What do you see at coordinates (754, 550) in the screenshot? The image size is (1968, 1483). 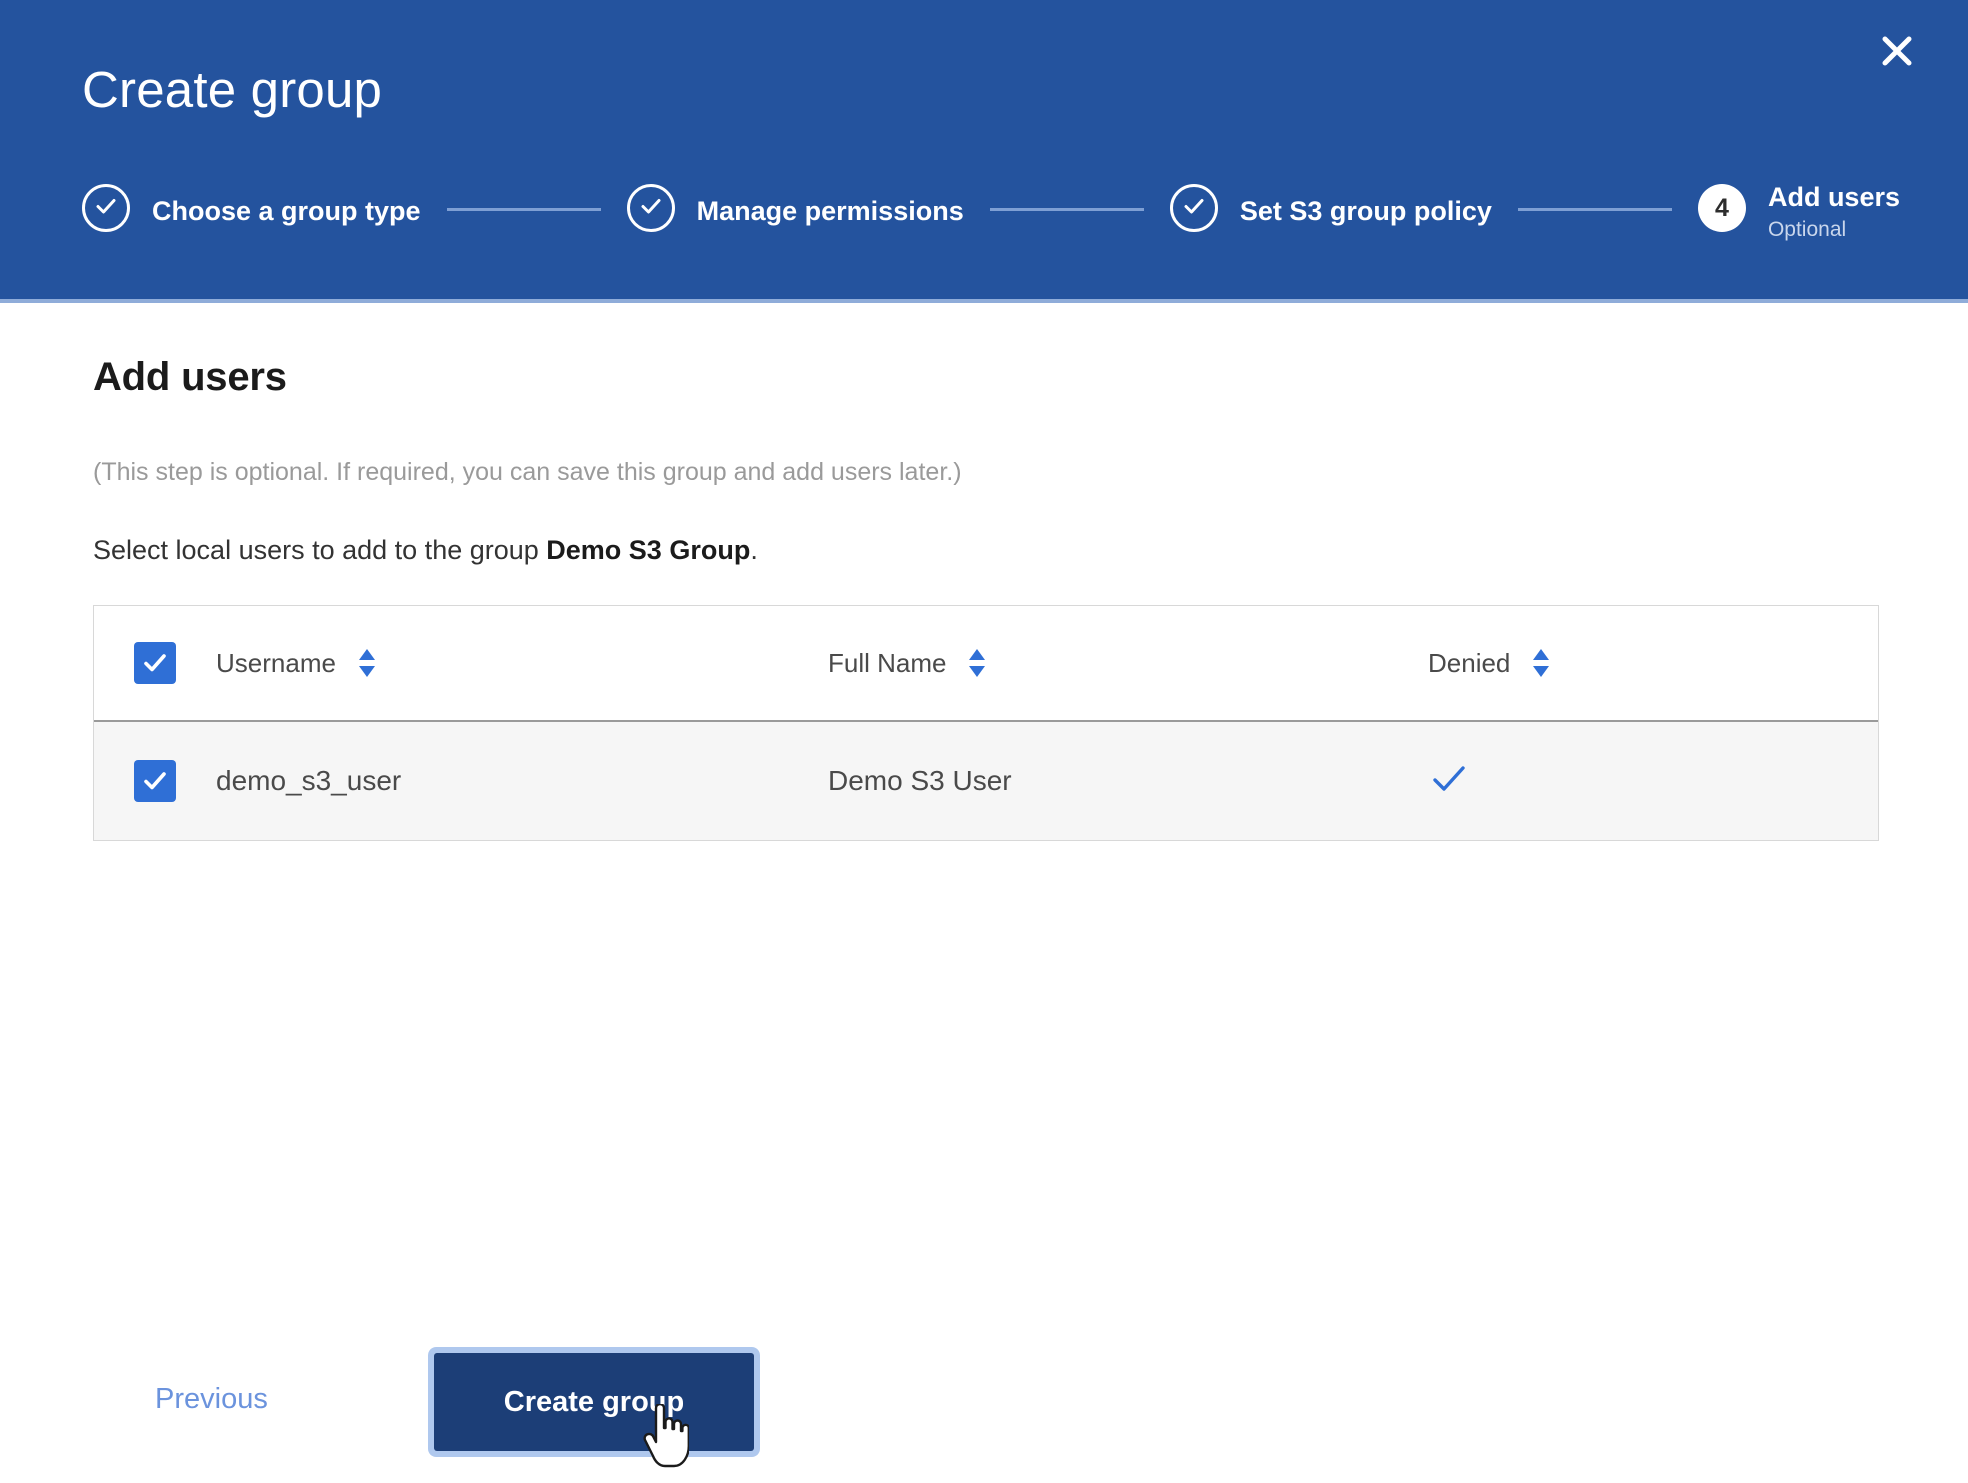 I see `select-instruction-suffix: .` at bounding box center [754, 550].